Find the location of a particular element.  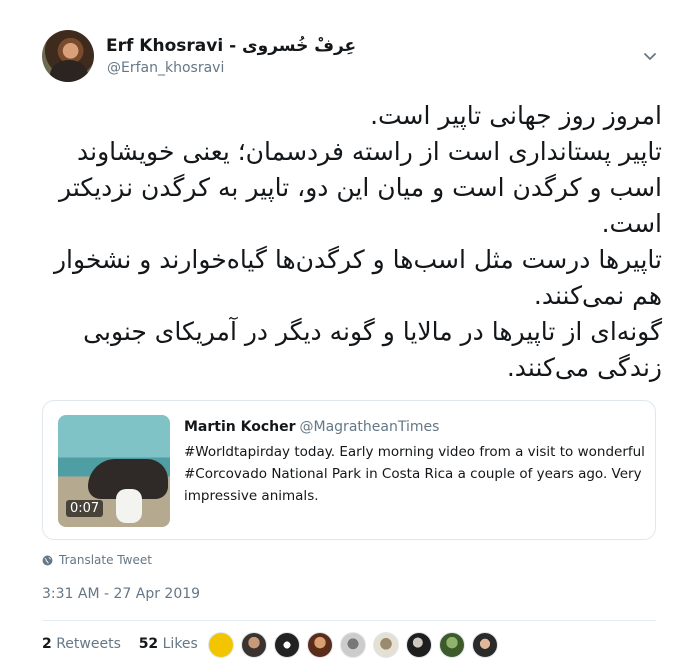

tweet-timestamp: 3:31 AM - 27 Apr 2019 is located at coordinates (121, 594).